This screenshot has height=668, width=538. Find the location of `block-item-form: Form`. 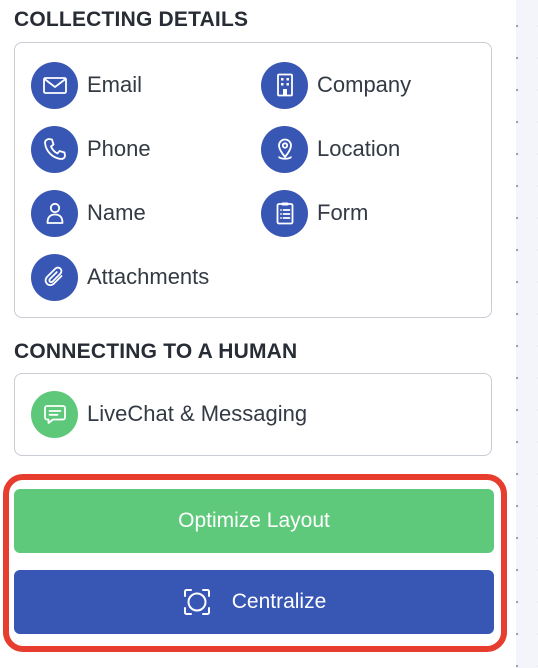

block-item-form: Form is located at coordinates (314, 213).